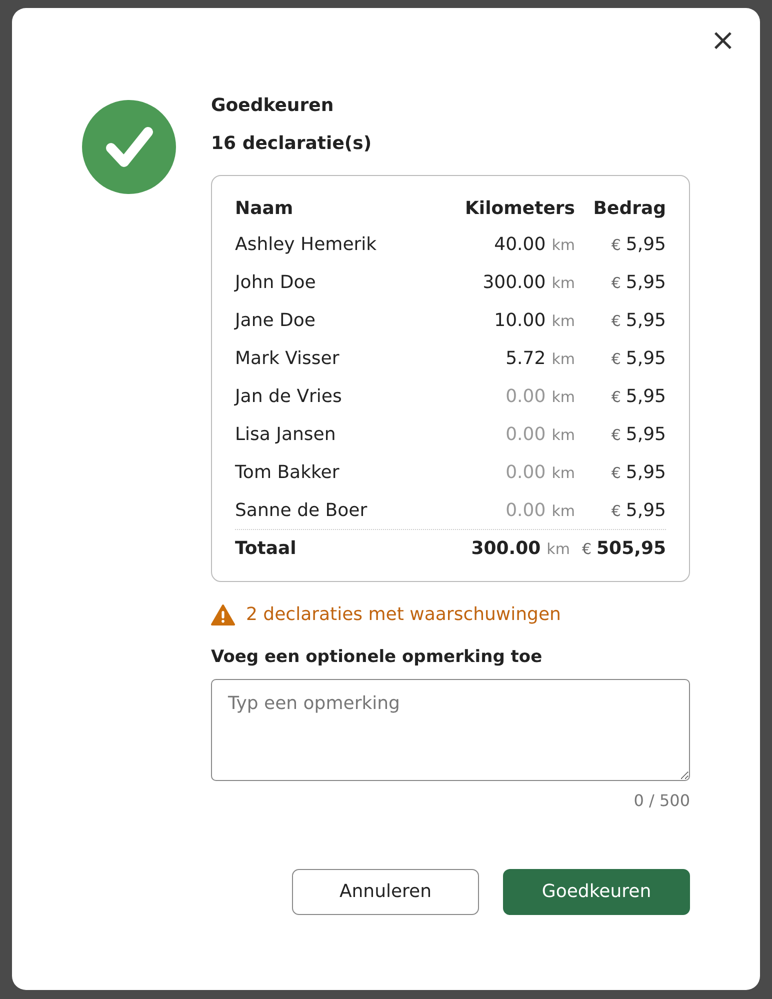 The image size is (772, 999). What do you see at coordinates (273, 106) in the screenshot?
I see `dialog-title: Goedkeuren` at bounding box center [273, 106].